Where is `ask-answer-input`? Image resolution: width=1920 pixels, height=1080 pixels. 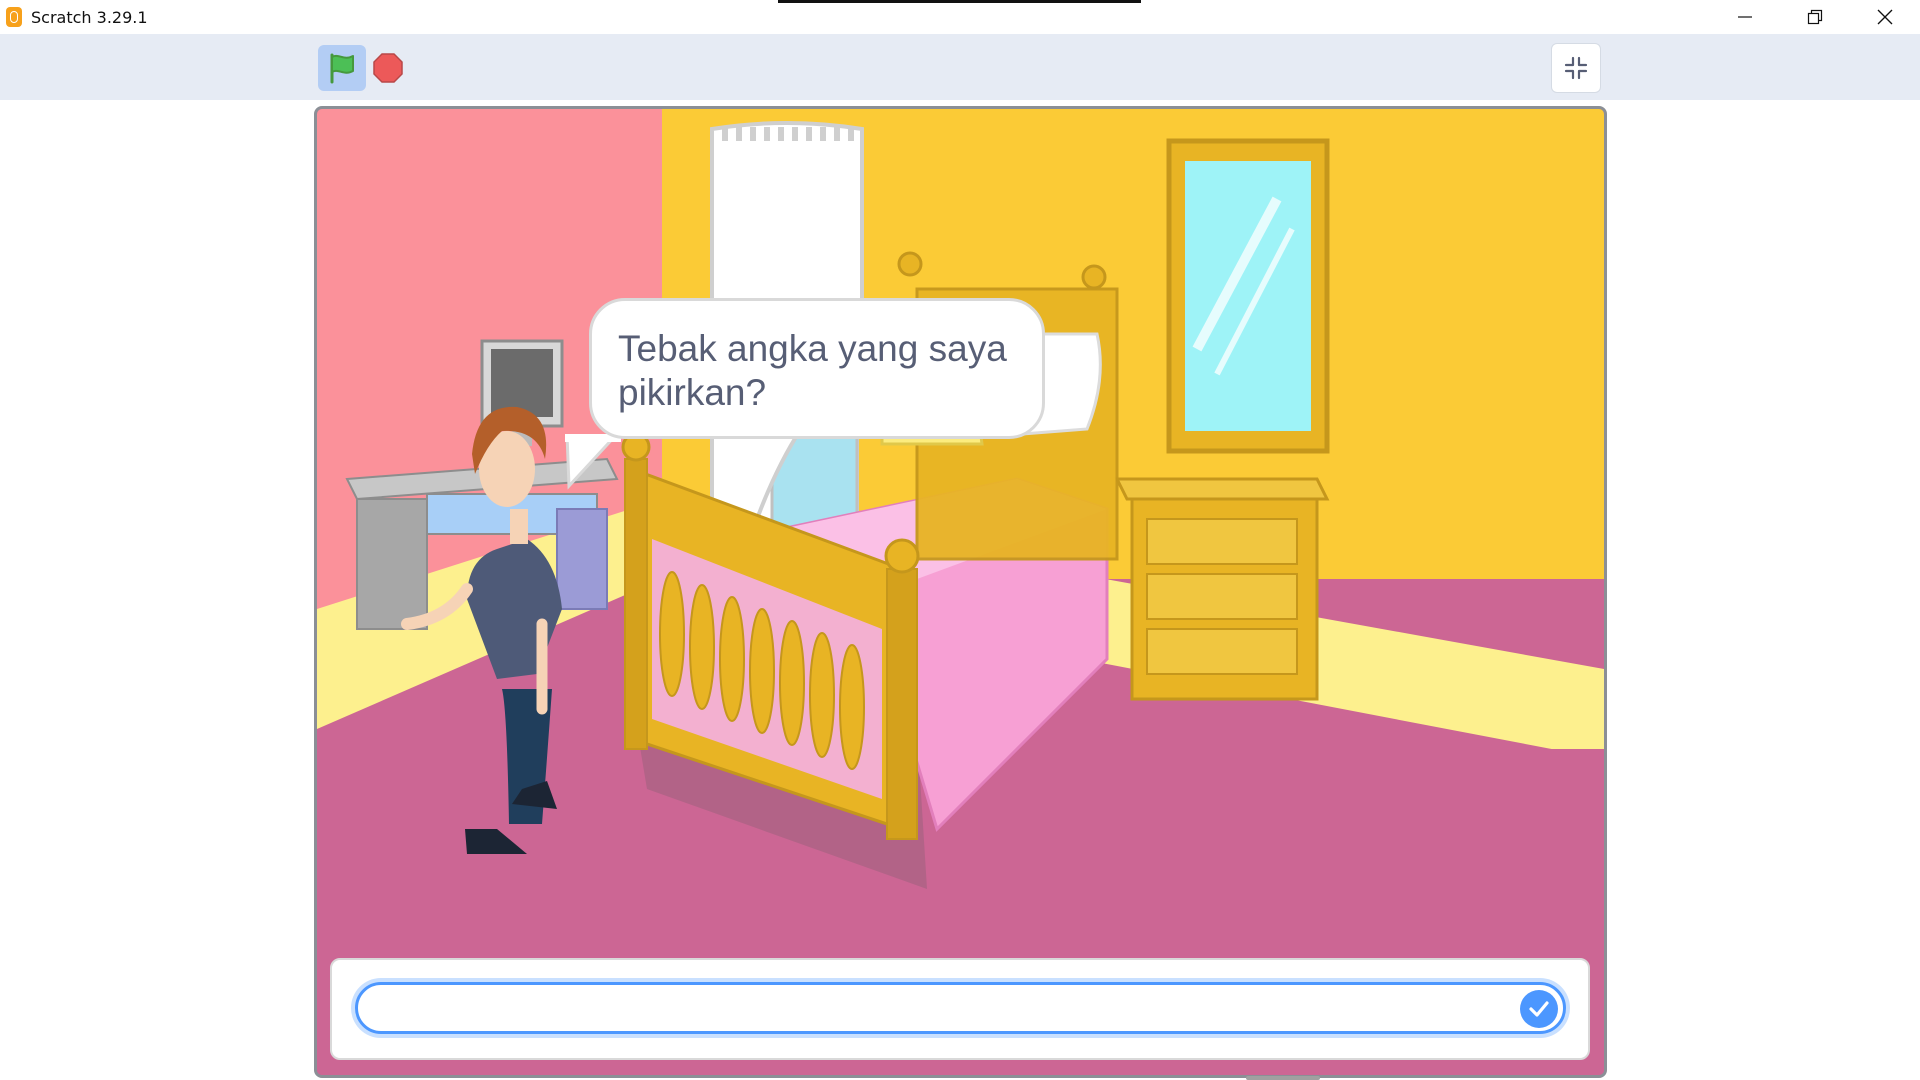
ask-answer-input is located at coordinates (960, 1008).